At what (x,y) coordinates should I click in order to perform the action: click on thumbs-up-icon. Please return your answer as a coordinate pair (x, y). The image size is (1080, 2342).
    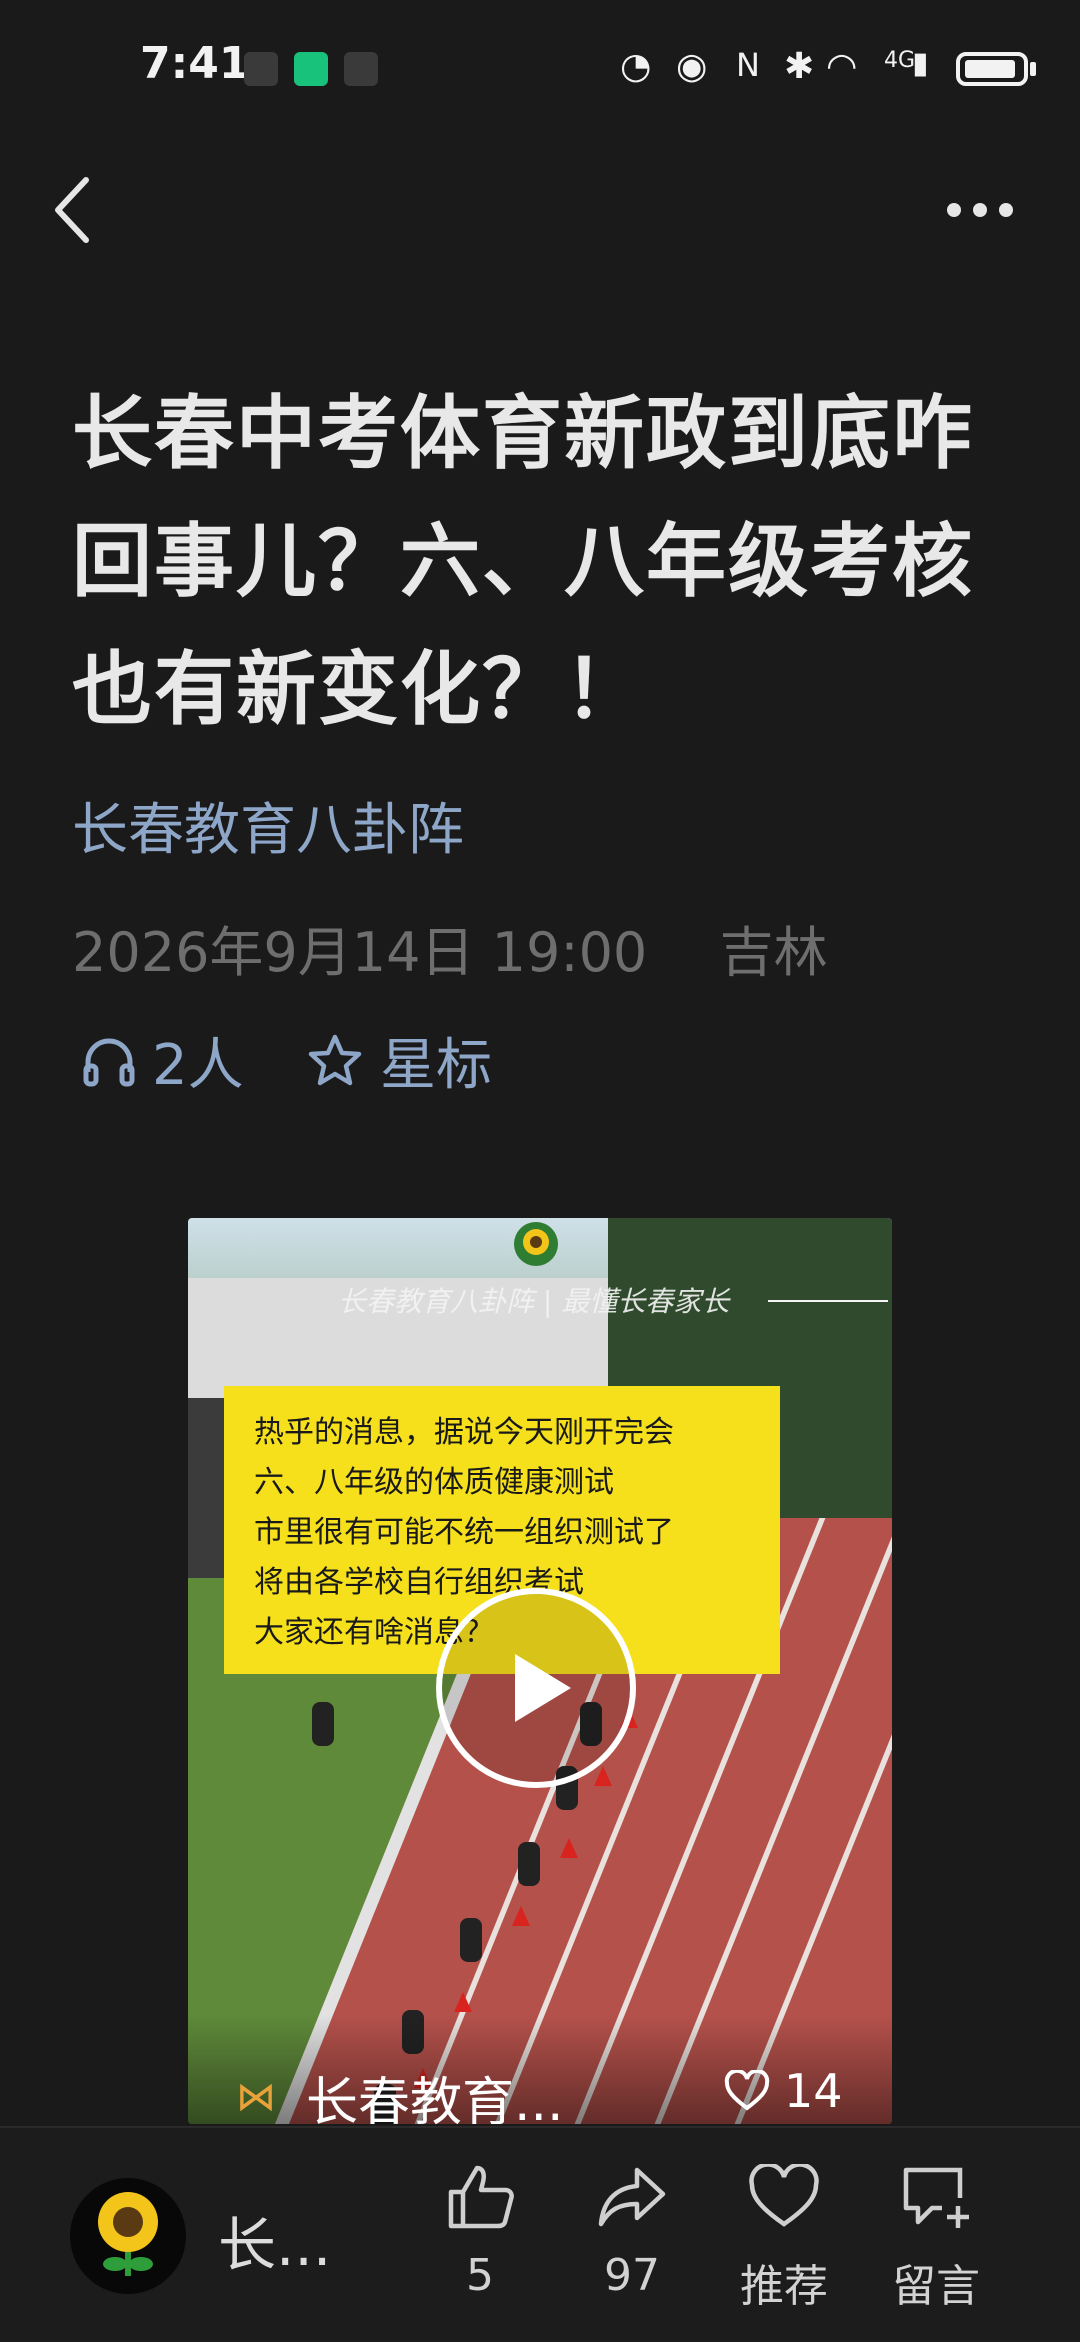
    Looking at the image, I should click on (481, 2197).